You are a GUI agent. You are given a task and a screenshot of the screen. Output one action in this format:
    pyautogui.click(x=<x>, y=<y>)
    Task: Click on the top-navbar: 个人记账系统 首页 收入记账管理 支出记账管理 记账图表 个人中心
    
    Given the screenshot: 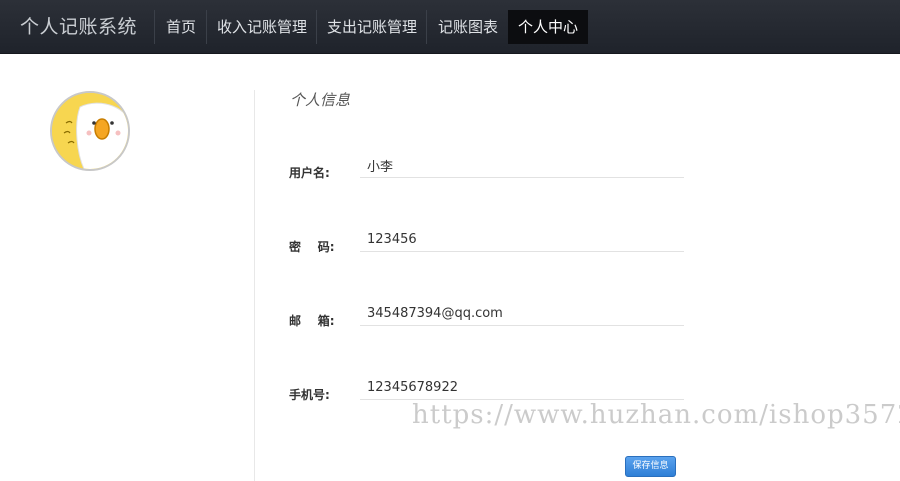 What is the action you would take?
    pyautogui.click(x=450, y=27)
    